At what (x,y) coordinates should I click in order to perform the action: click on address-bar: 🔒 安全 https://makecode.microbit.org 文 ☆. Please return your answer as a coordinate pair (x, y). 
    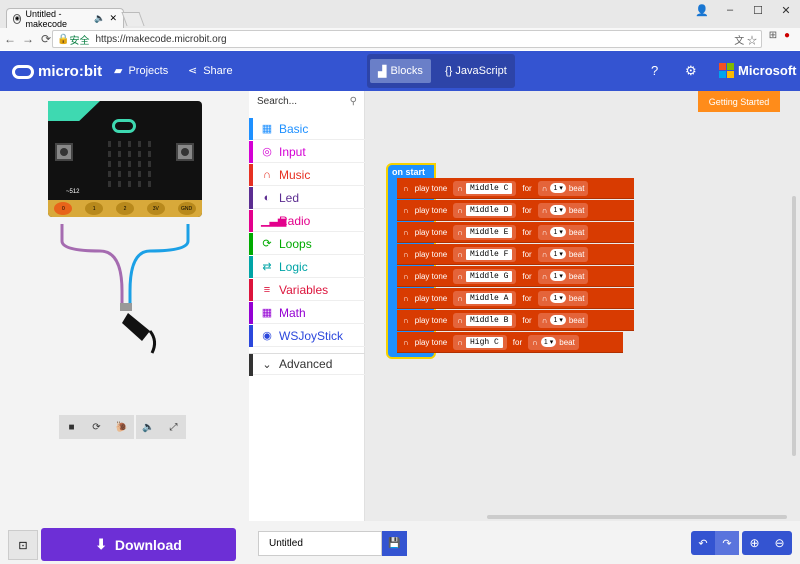
    Looking at the image, I should click on (407, 39).